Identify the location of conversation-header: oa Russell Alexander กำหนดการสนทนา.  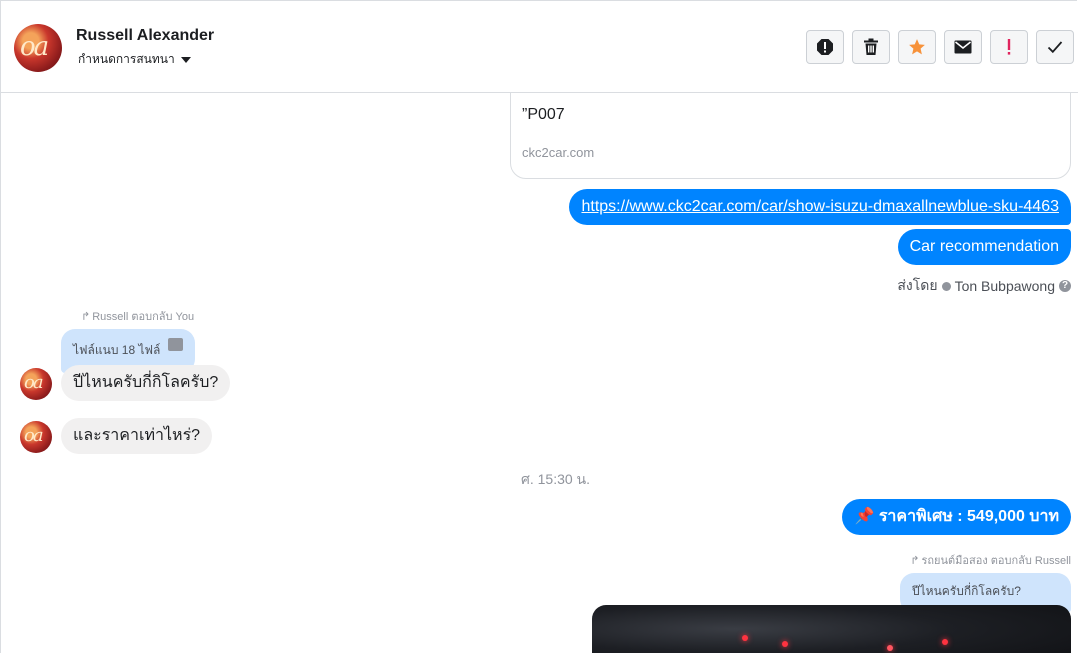
(539, 48).